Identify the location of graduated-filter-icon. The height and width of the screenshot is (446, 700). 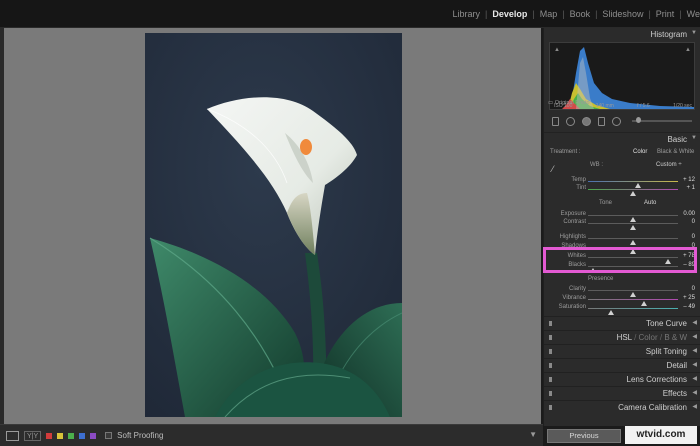
(601, 121).